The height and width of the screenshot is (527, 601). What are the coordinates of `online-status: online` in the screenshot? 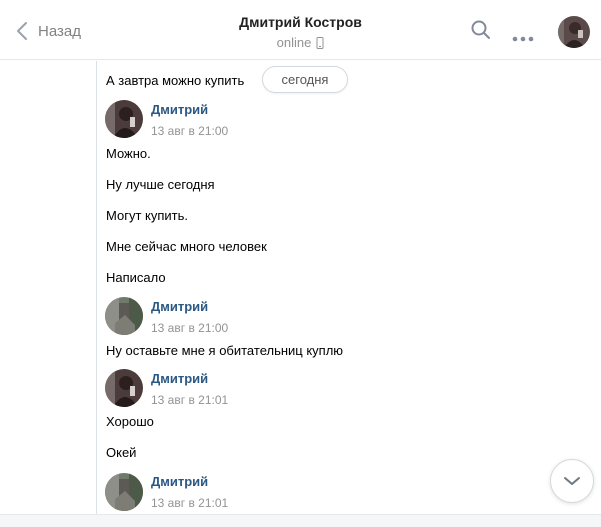 It's located at (301, 42).